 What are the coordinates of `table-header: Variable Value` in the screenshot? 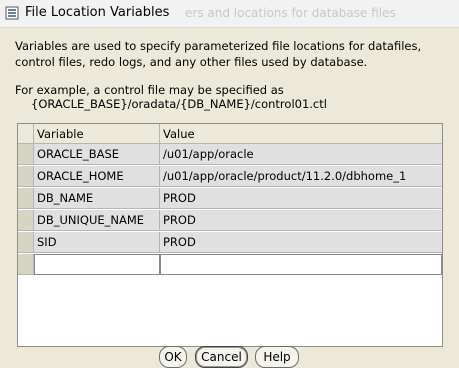 It's located at (230, 134).